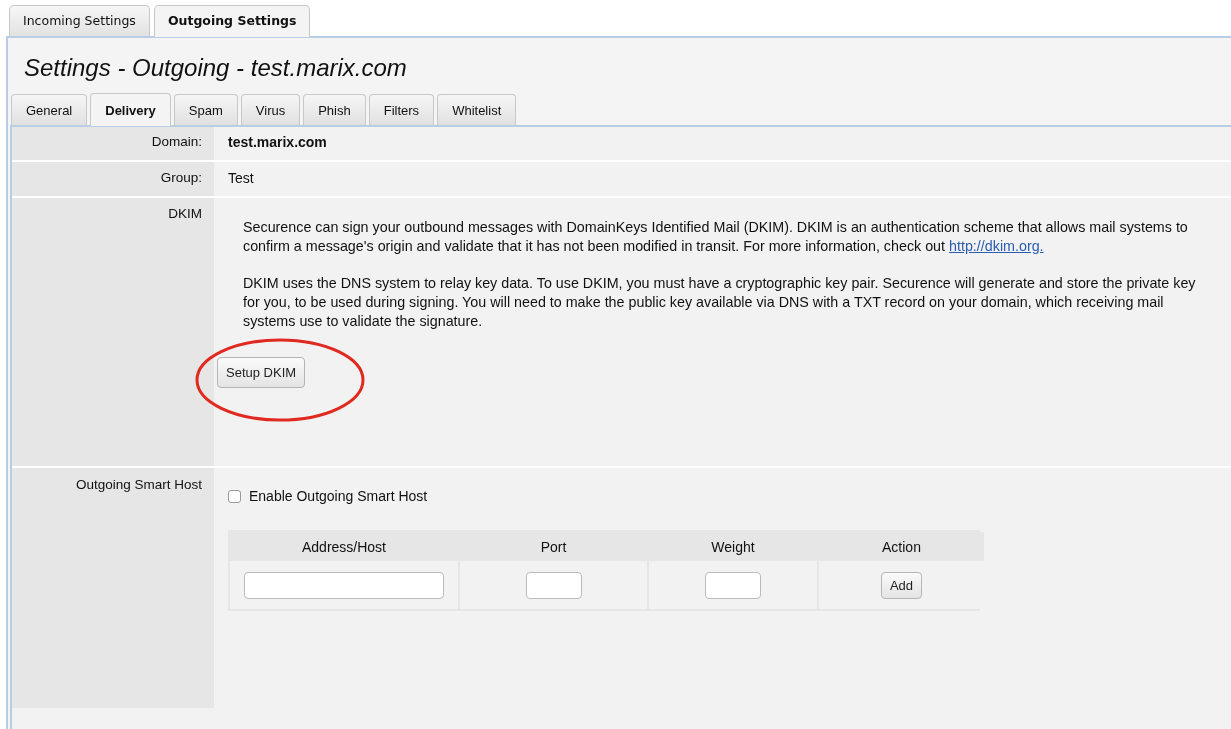 This screenshot has width=1231, height=729. I want to click on checkbox, so click(234, 496).